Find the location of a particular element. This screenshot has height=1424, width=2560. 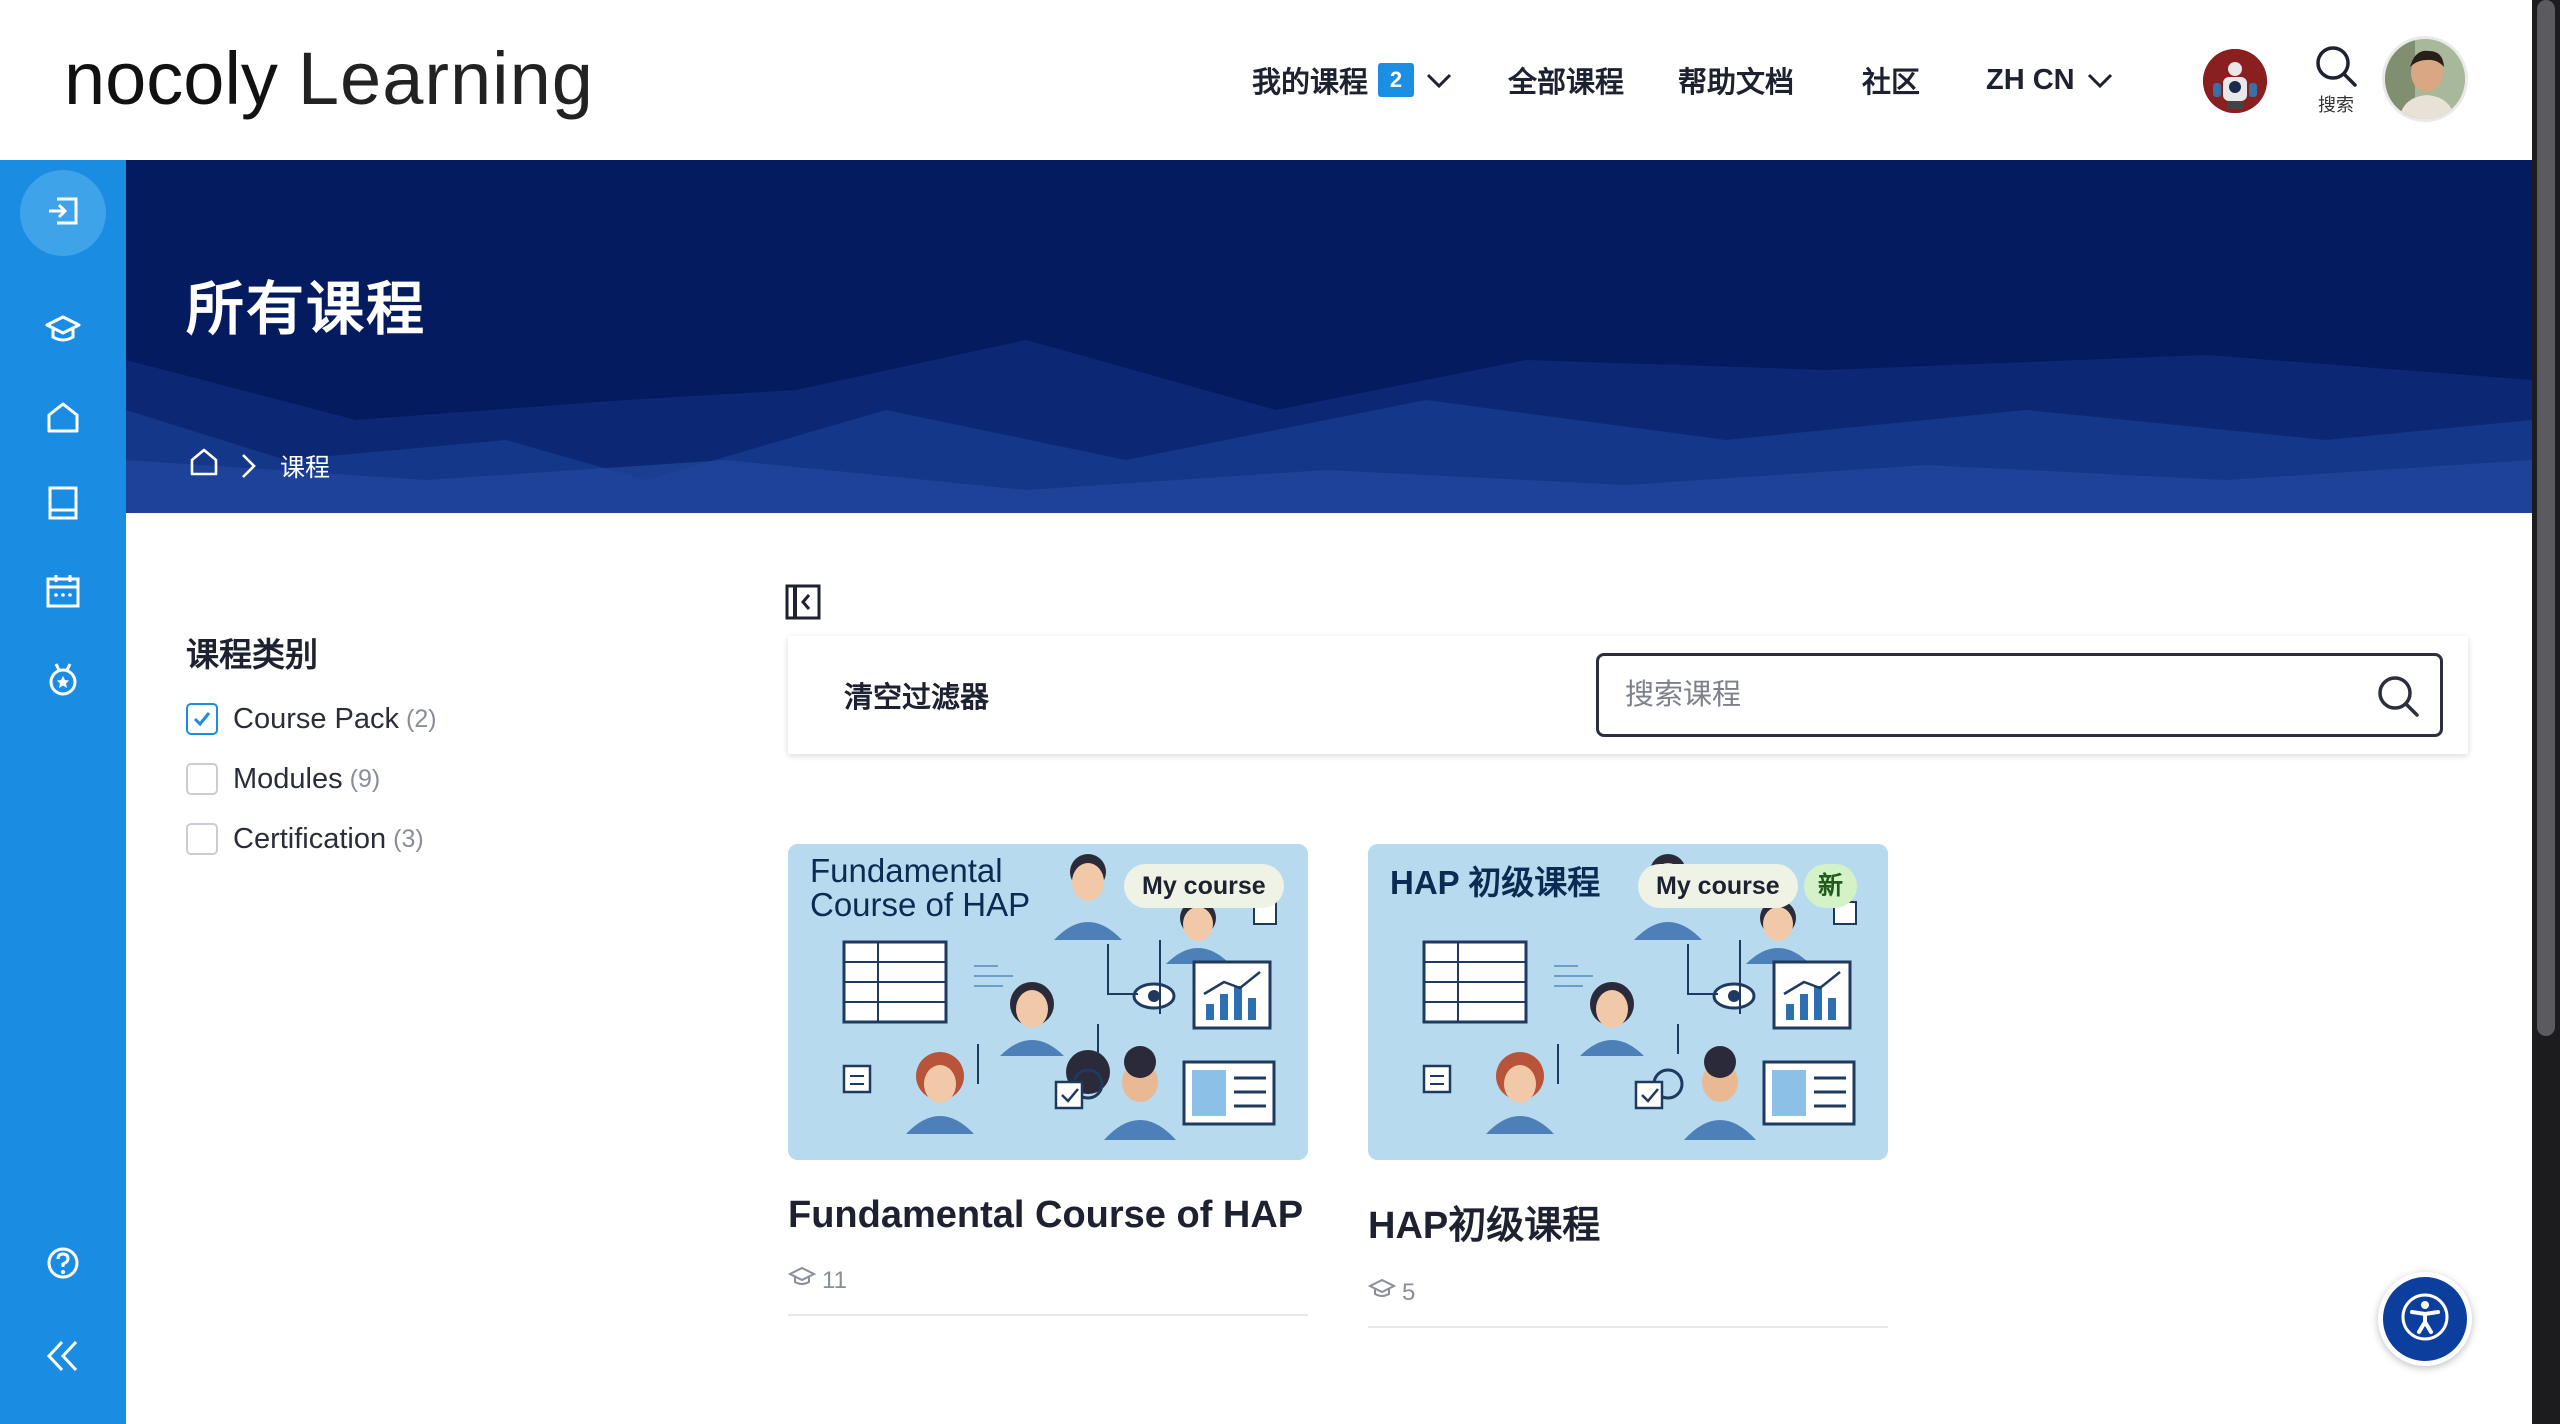

course-title: Fundamental Course of HAP is located at coordinates (1048, 1215).